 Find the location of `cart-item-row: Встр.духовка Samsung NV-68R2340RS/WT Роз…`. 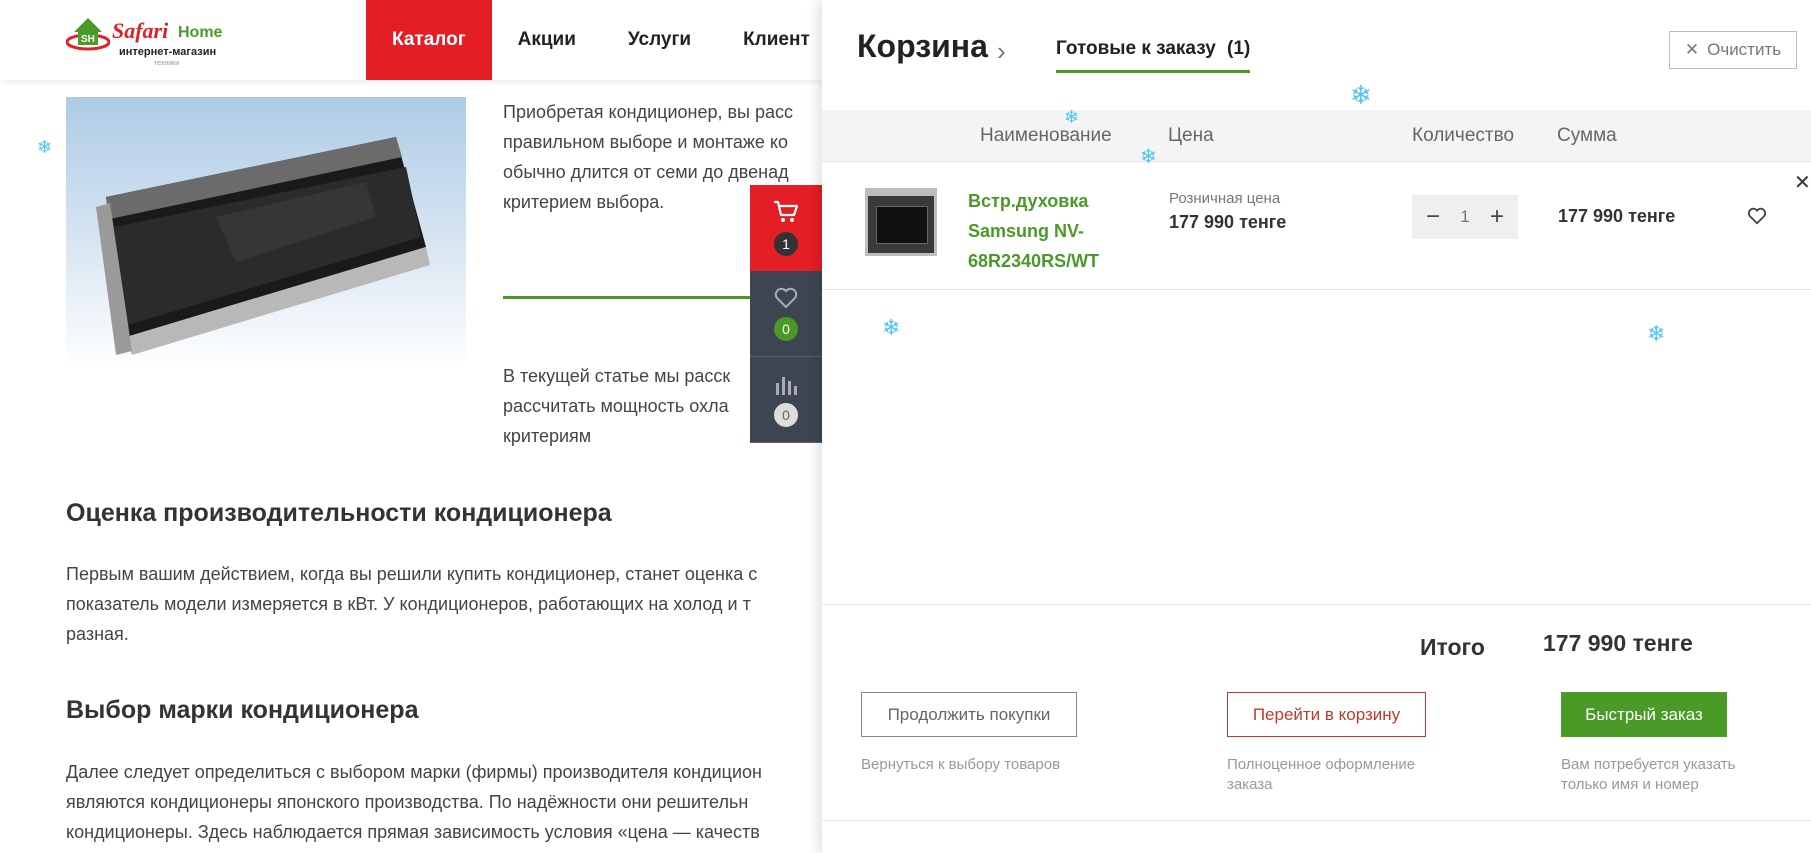

cart-item-row: Встр.духовка Samsung NV-68R2340RS/WT Роз… is located at coordinates (1316, 226).